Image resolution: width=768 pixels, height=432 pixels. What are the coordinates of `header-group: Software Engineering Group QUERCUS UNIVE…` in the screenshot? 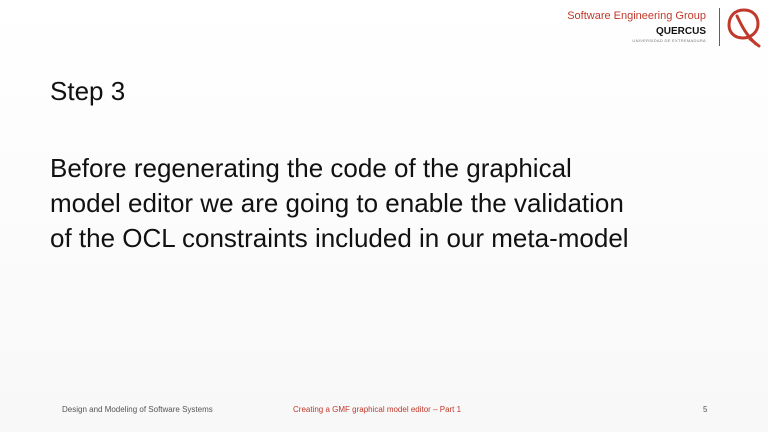 It's located at (636, 26).